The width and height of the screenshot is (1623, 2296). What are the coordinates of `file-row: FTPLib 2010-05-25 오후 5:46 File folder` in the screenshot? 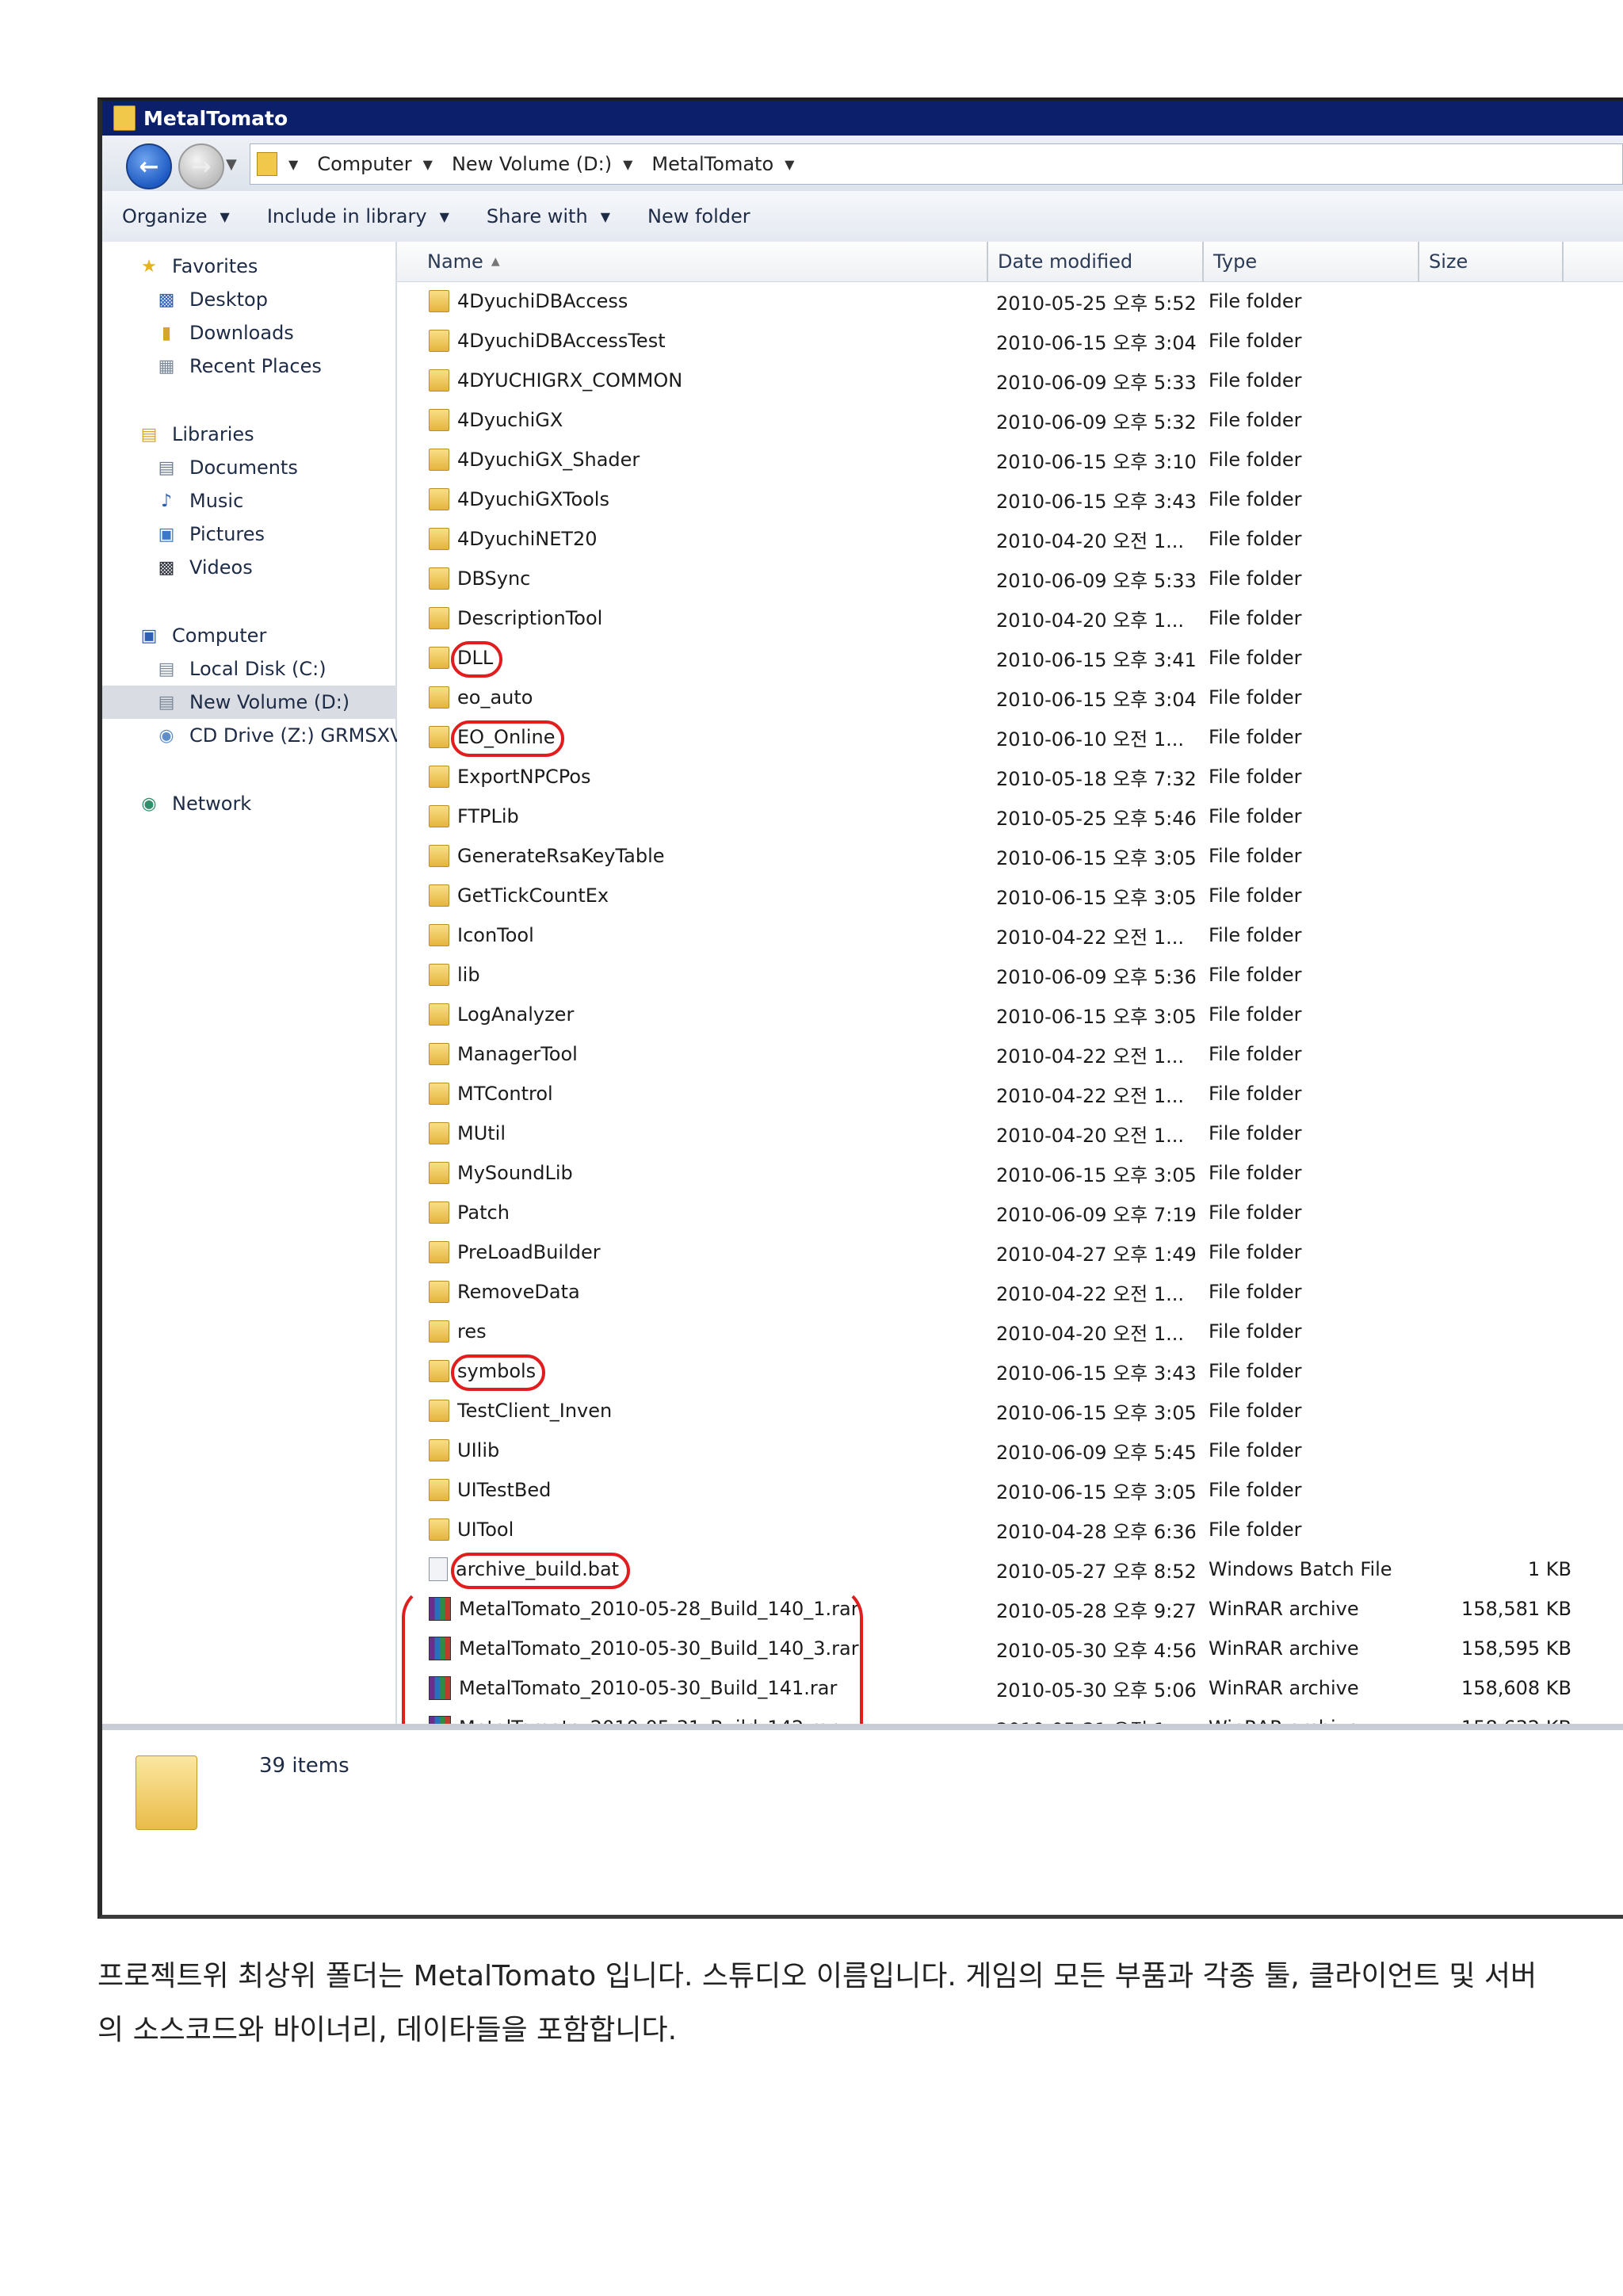 It's located at (1010, 816).